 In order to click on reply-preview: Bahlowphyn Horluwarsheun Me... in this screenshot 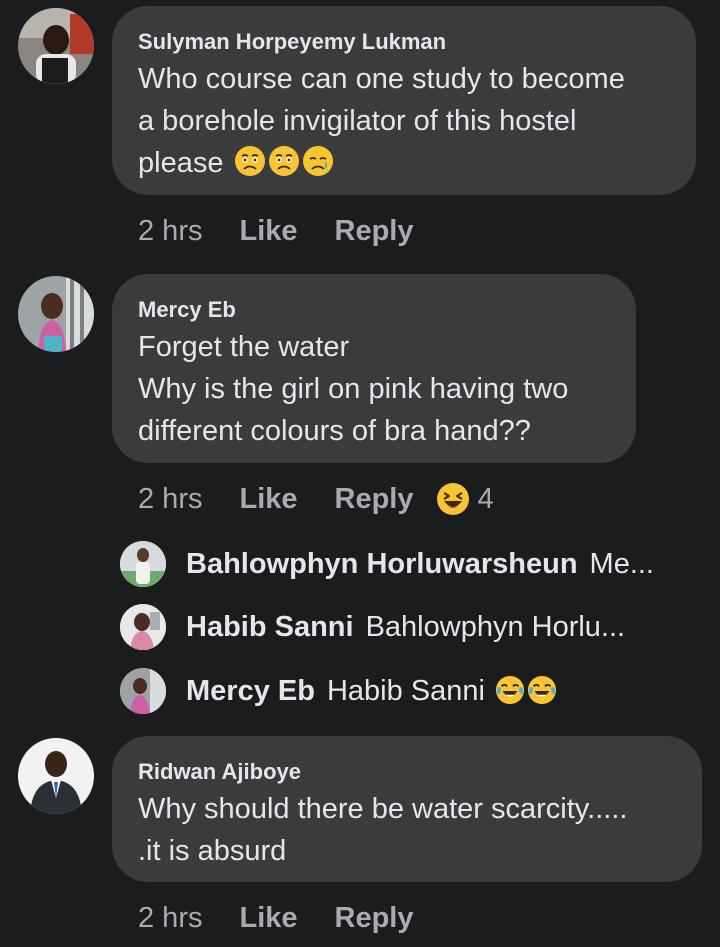, I will do `click(387, 564)`.